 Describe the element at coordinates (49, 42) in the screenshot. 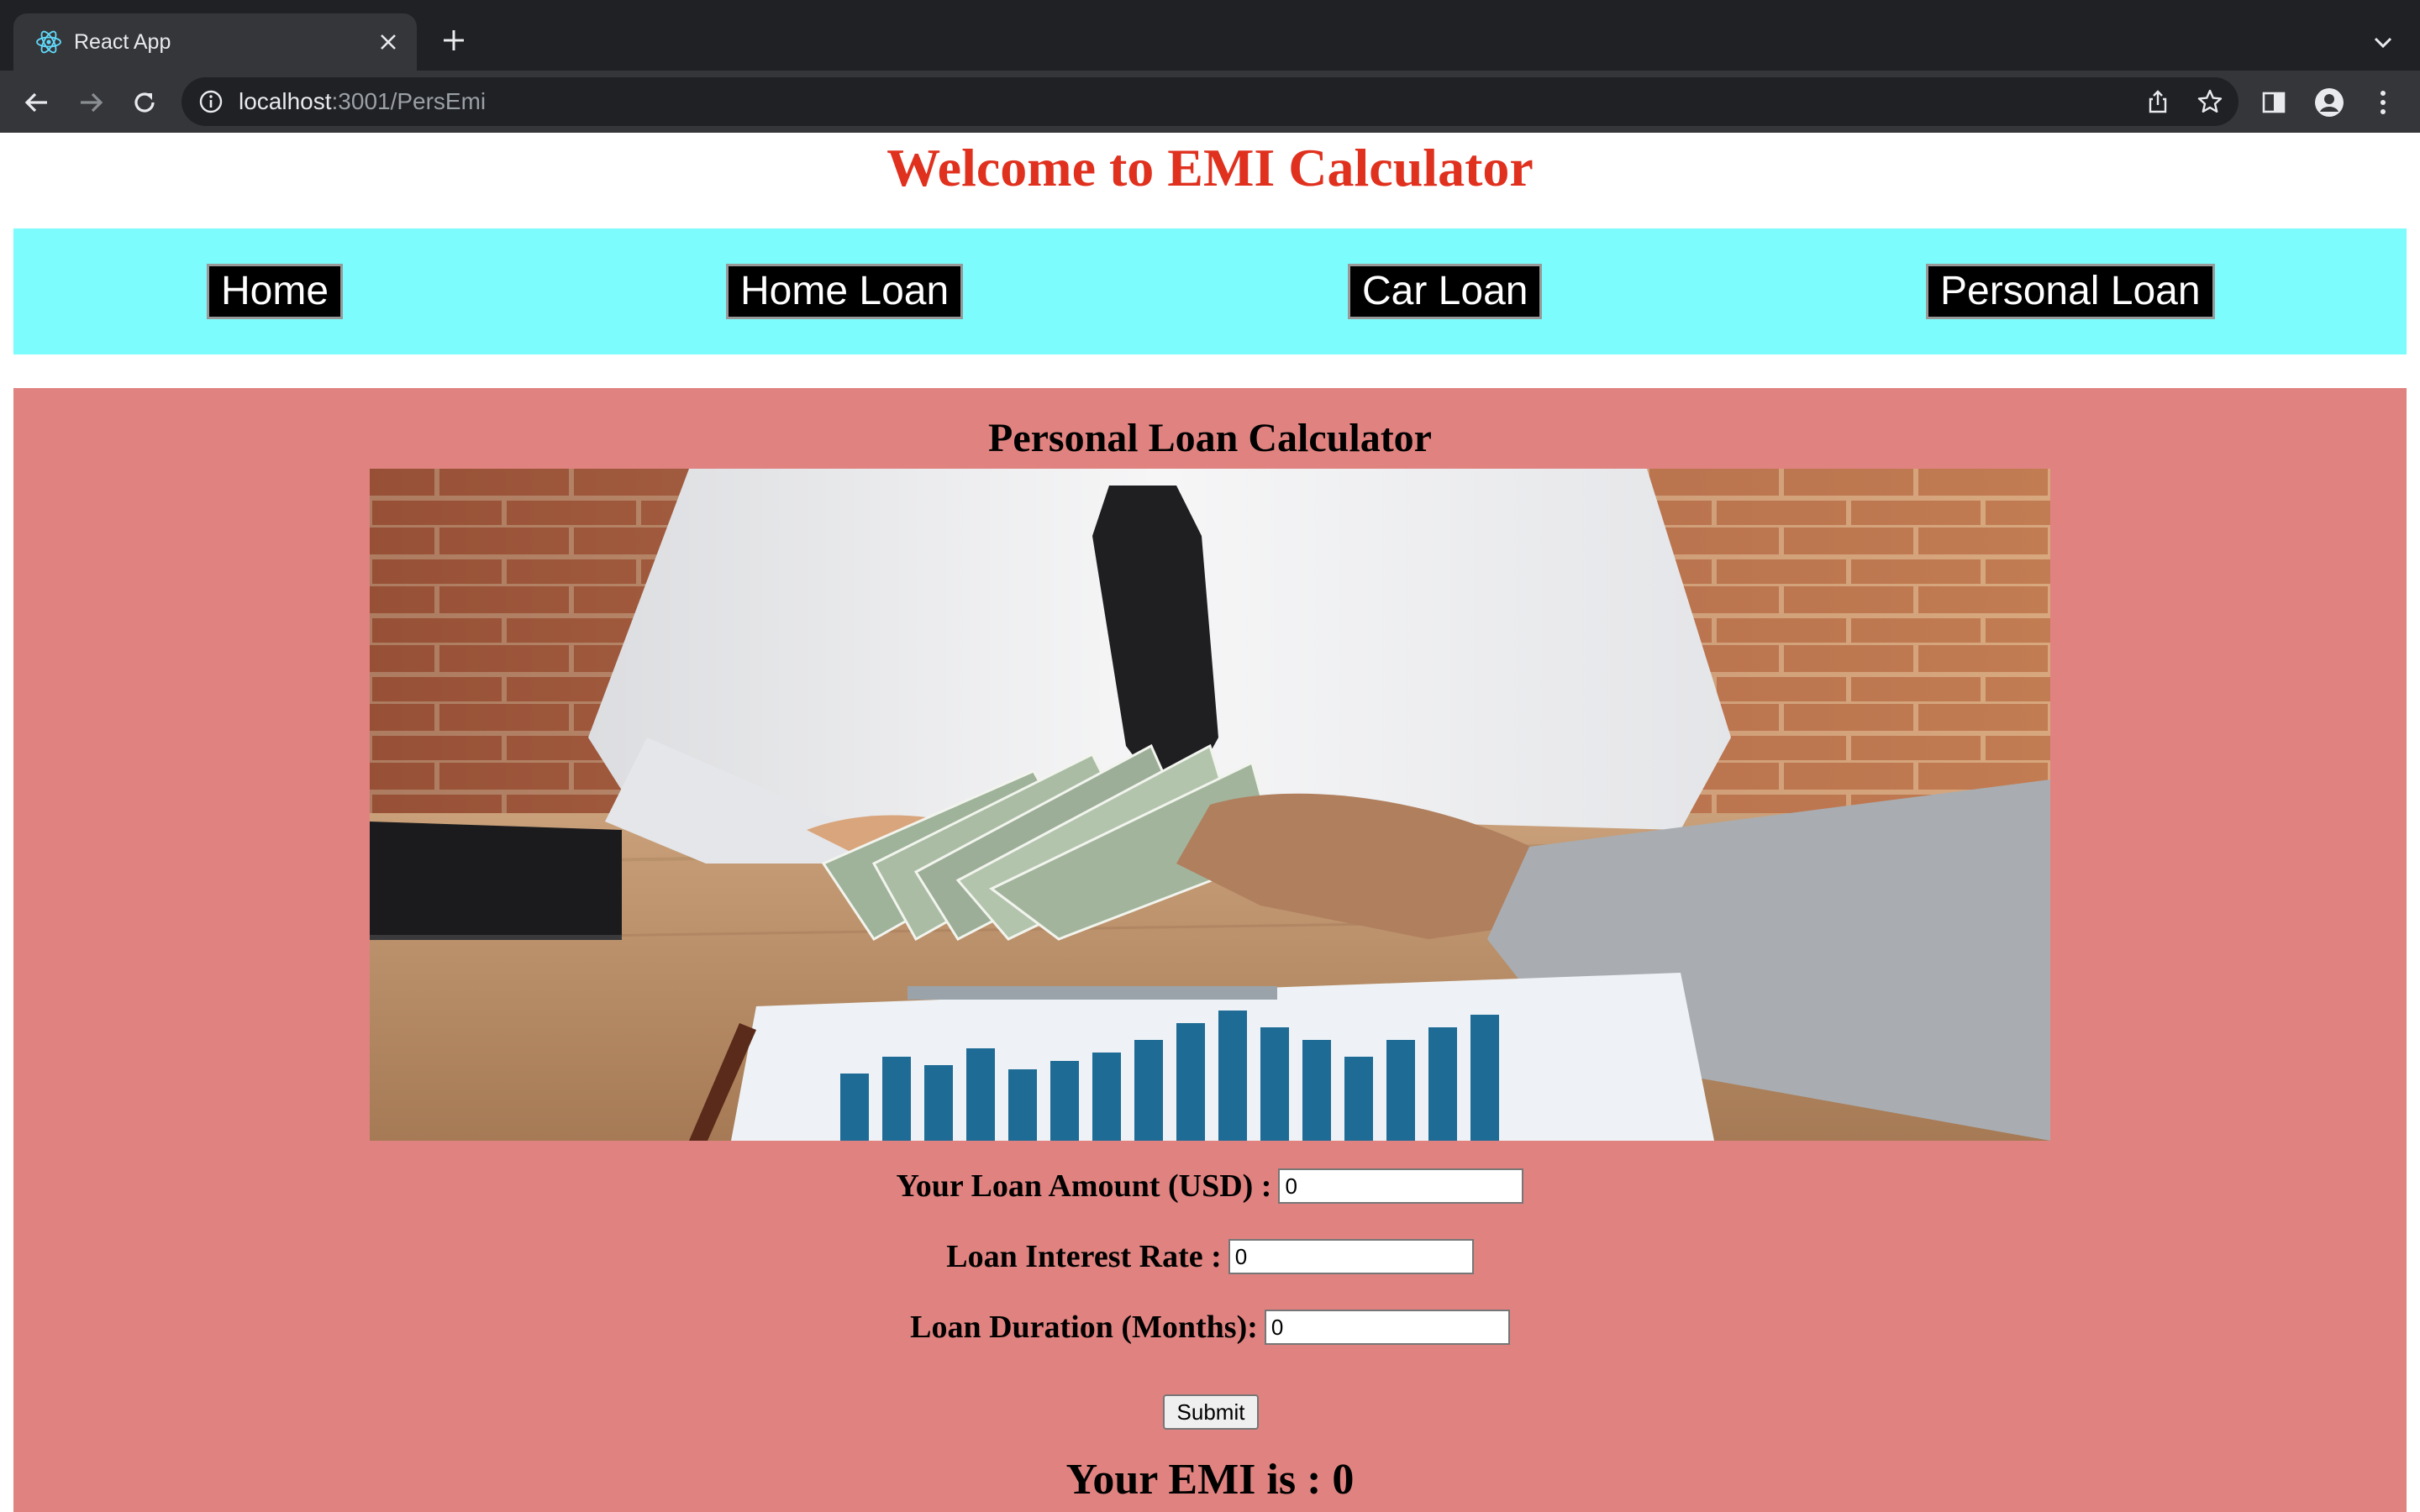

I see `react-favicon-icon` at that location.